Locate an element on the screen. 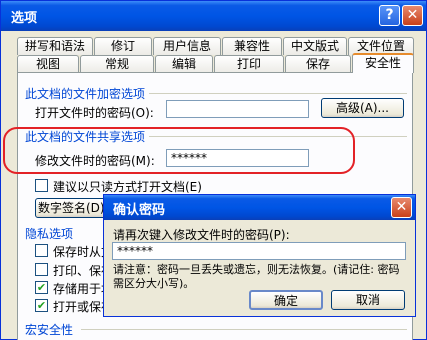 The height and width of the screenshot is (340, 427). tab-print: 打印 is located at coordinates (249, 64).